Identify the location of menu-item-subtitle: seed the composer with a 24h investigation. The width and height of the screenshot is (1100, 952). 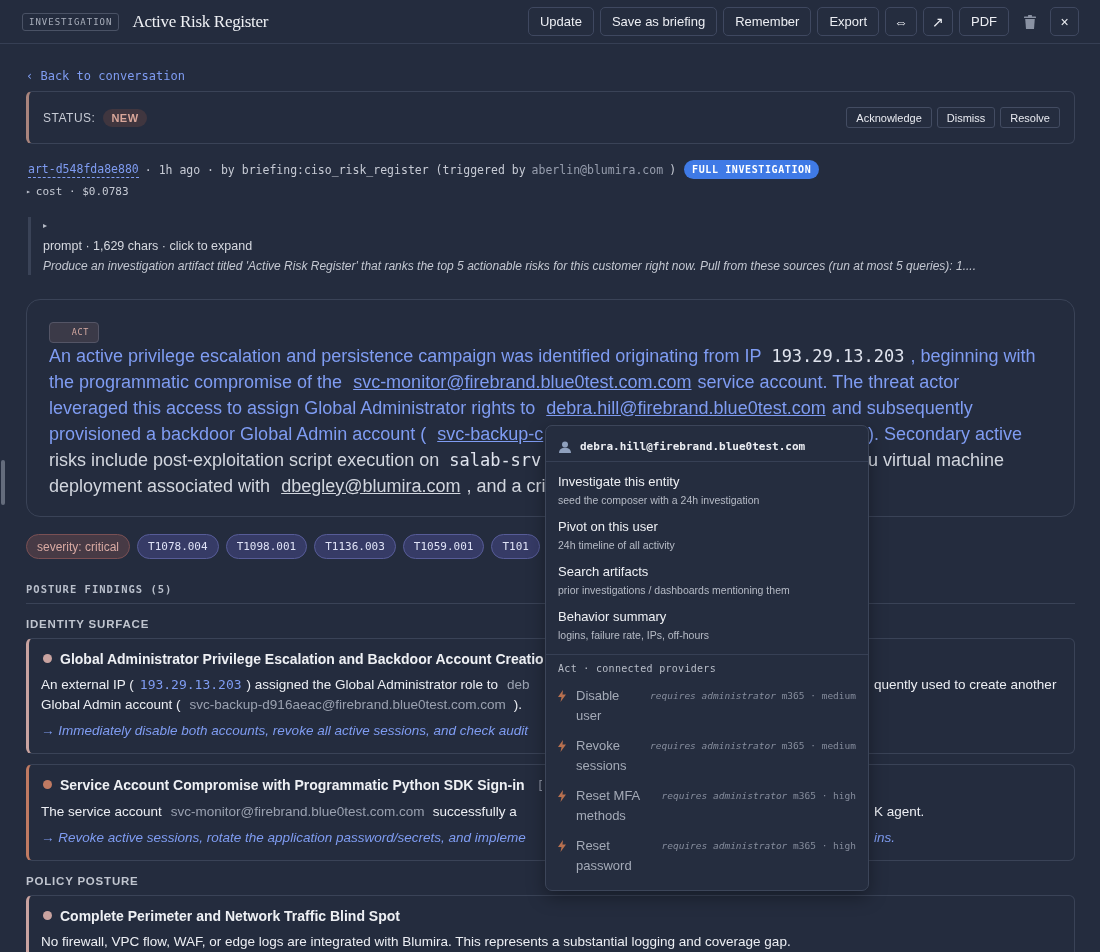
(659, 500).